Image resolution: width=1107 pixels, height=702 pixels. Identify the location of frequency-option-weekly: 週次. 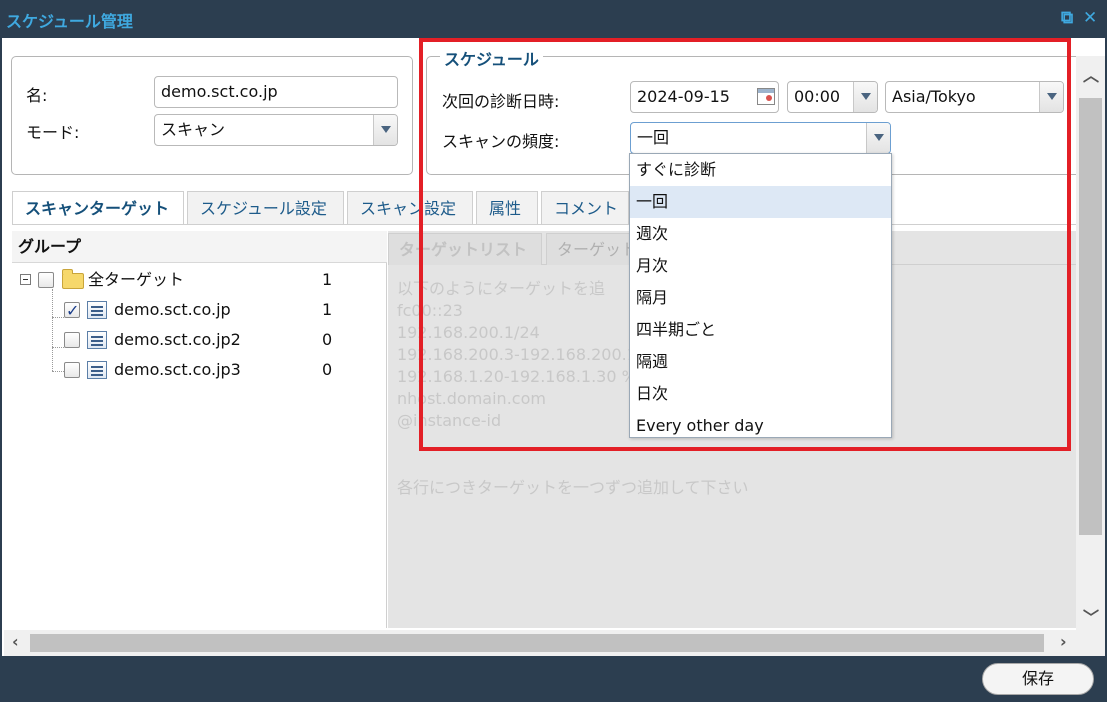
(760, 234).